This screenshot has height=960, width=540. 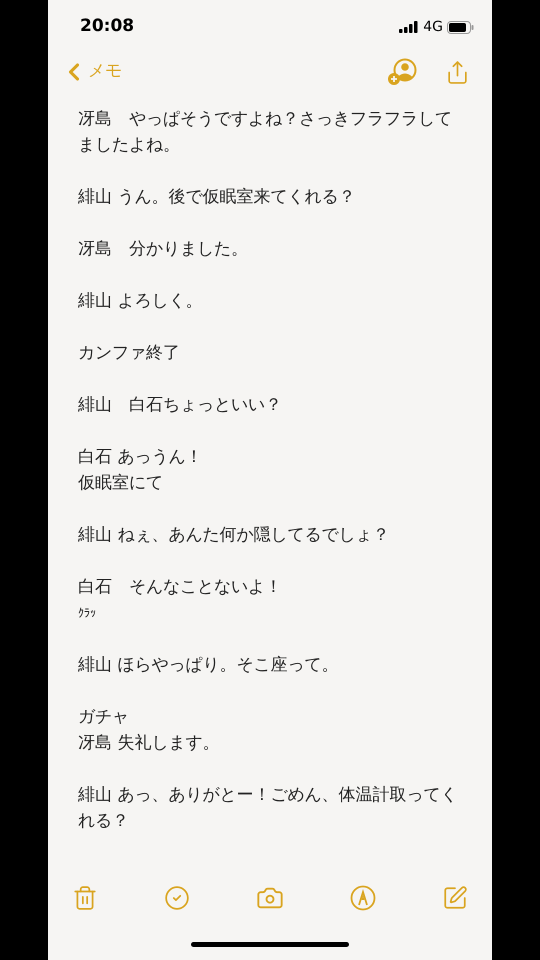 I want to click on network-label: 4G, so click(x=433, y=27).